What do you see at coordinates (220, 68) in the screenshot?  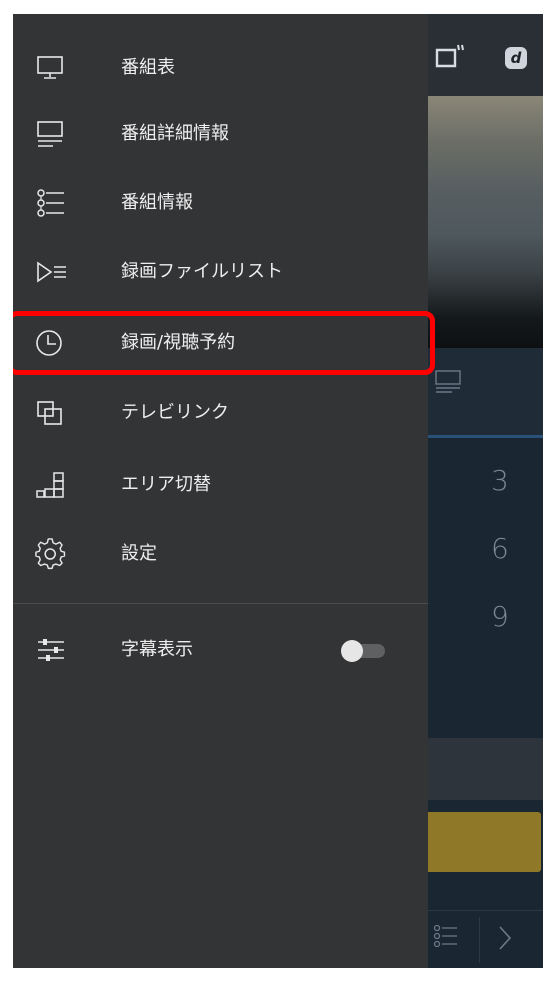 I see `menu-item-program-guide: 番組表` at bounding box center [220, 68].